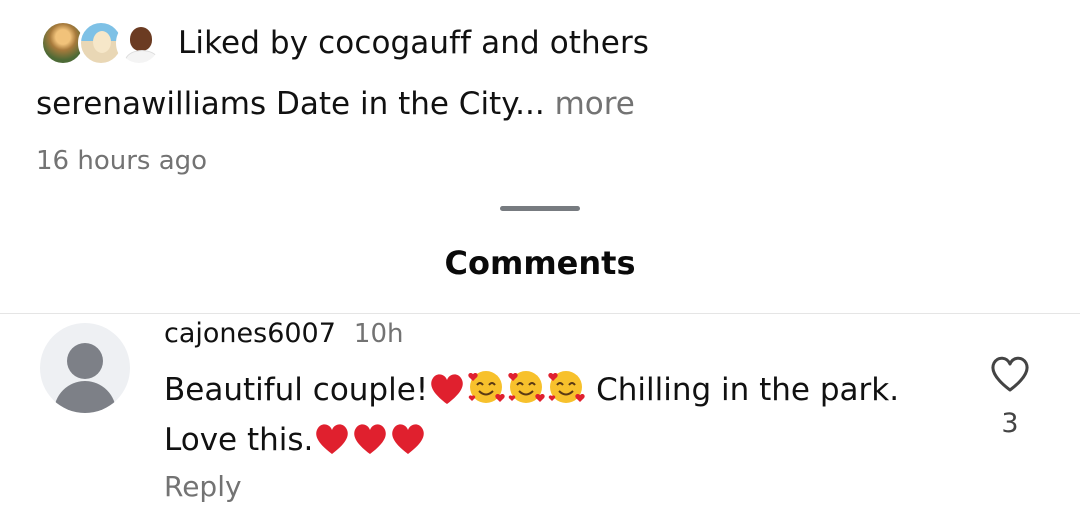 This screenshot has height=524, width=1080. Describe the element at coordinates (540, 313) in the screenshot. I see `divider` at that location.